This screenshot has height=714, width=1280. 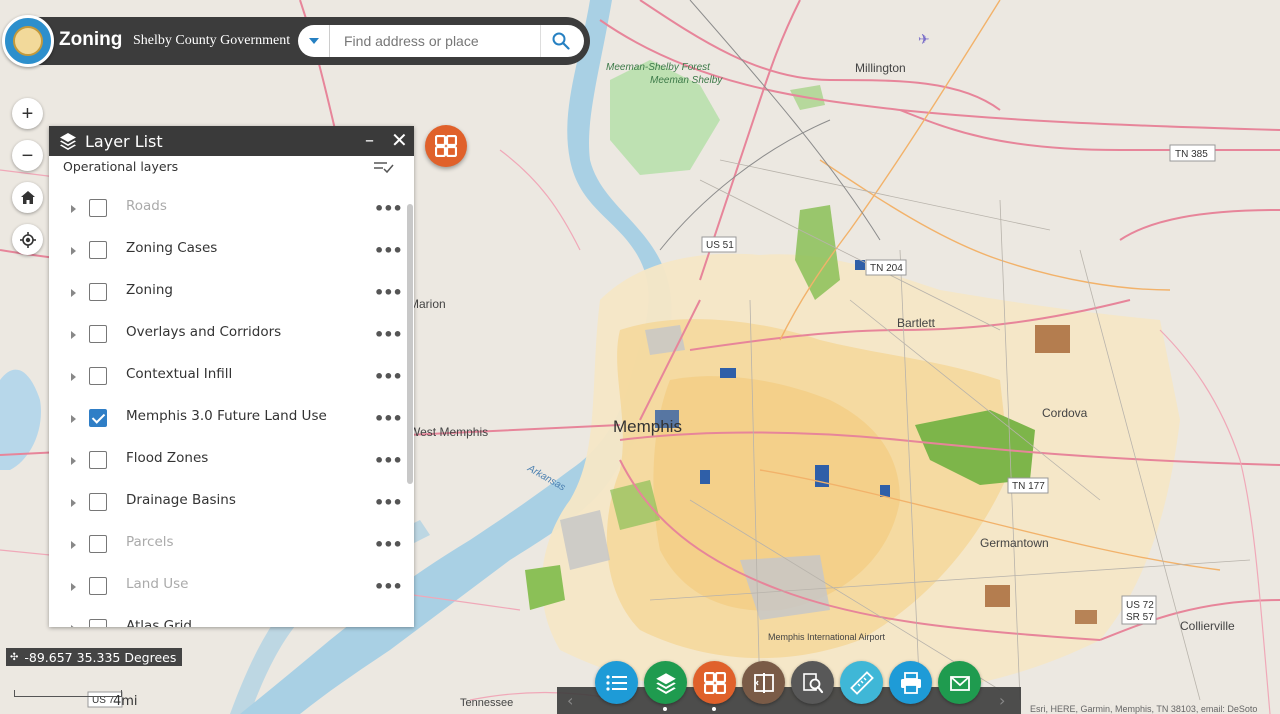 What do you see at coordinates (212, 40) in the screenshot?
I see `app-subtitle: Shelby County Government` at bounding box center [212, 40].